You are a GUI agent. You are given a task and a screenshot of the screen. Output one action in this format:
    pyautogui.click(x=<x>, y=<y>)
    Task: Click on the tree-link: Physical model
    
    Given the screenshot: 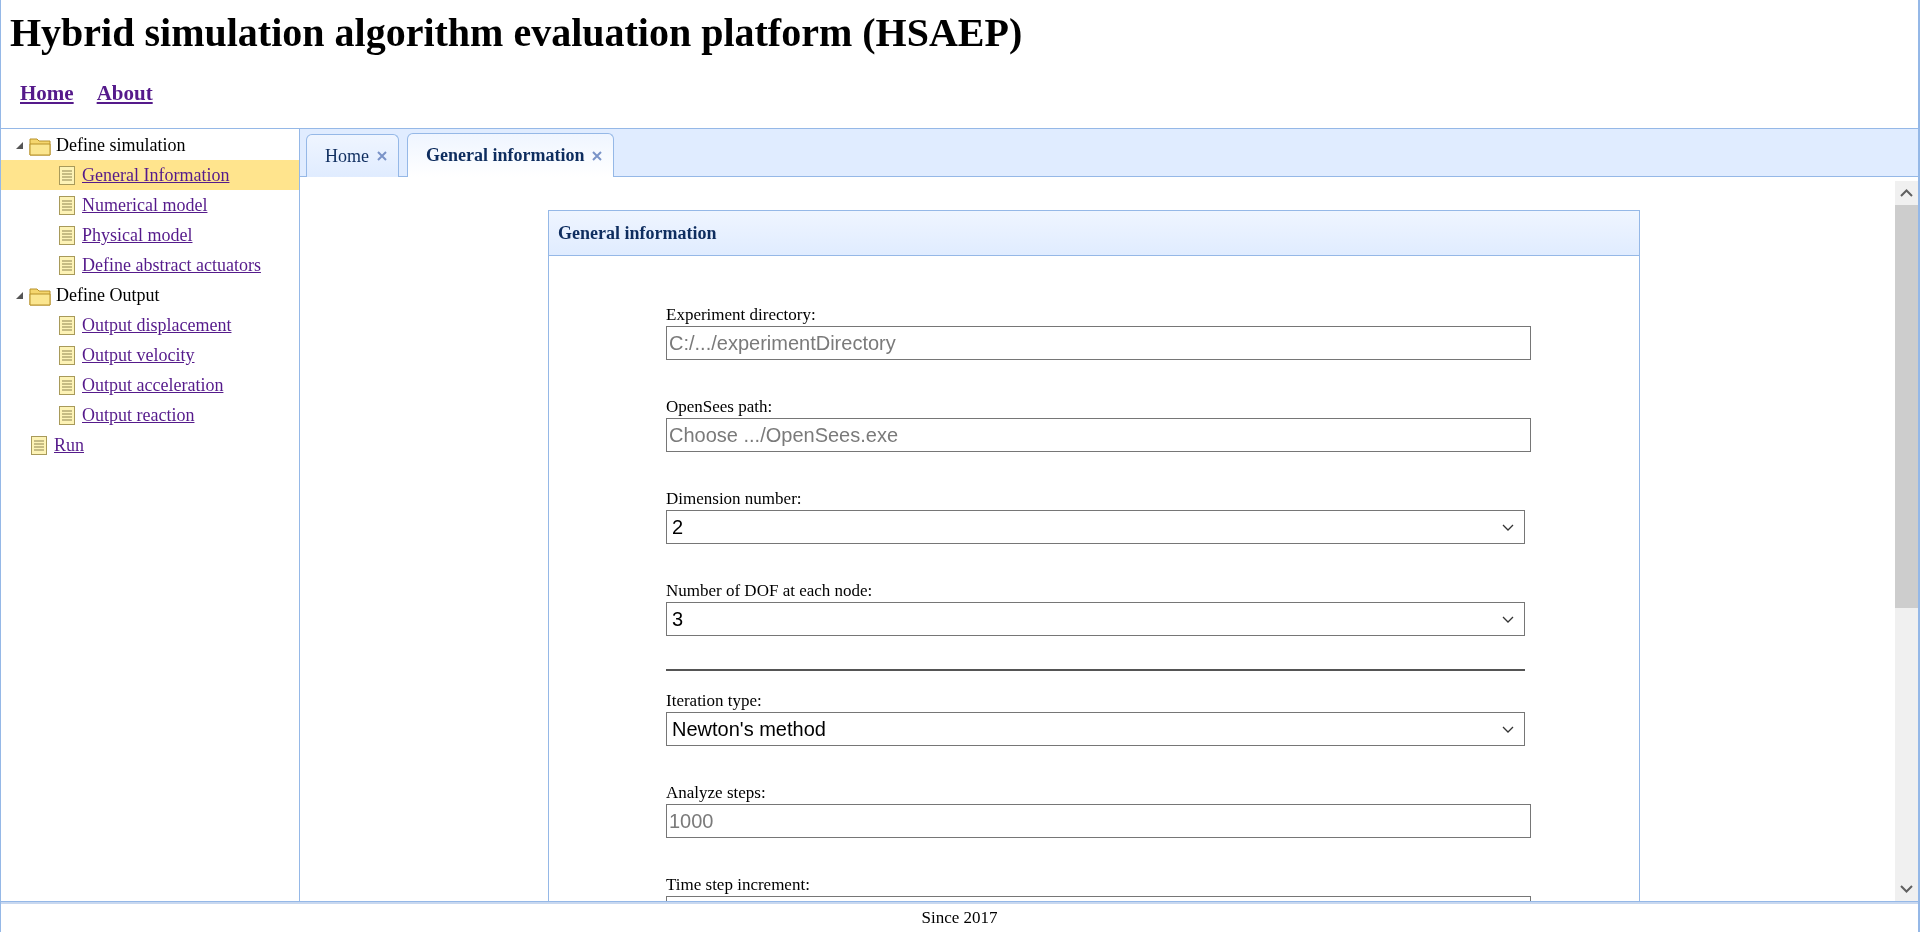 What is the action you would take?
    pyautogui.click(x=137, y=235)
    